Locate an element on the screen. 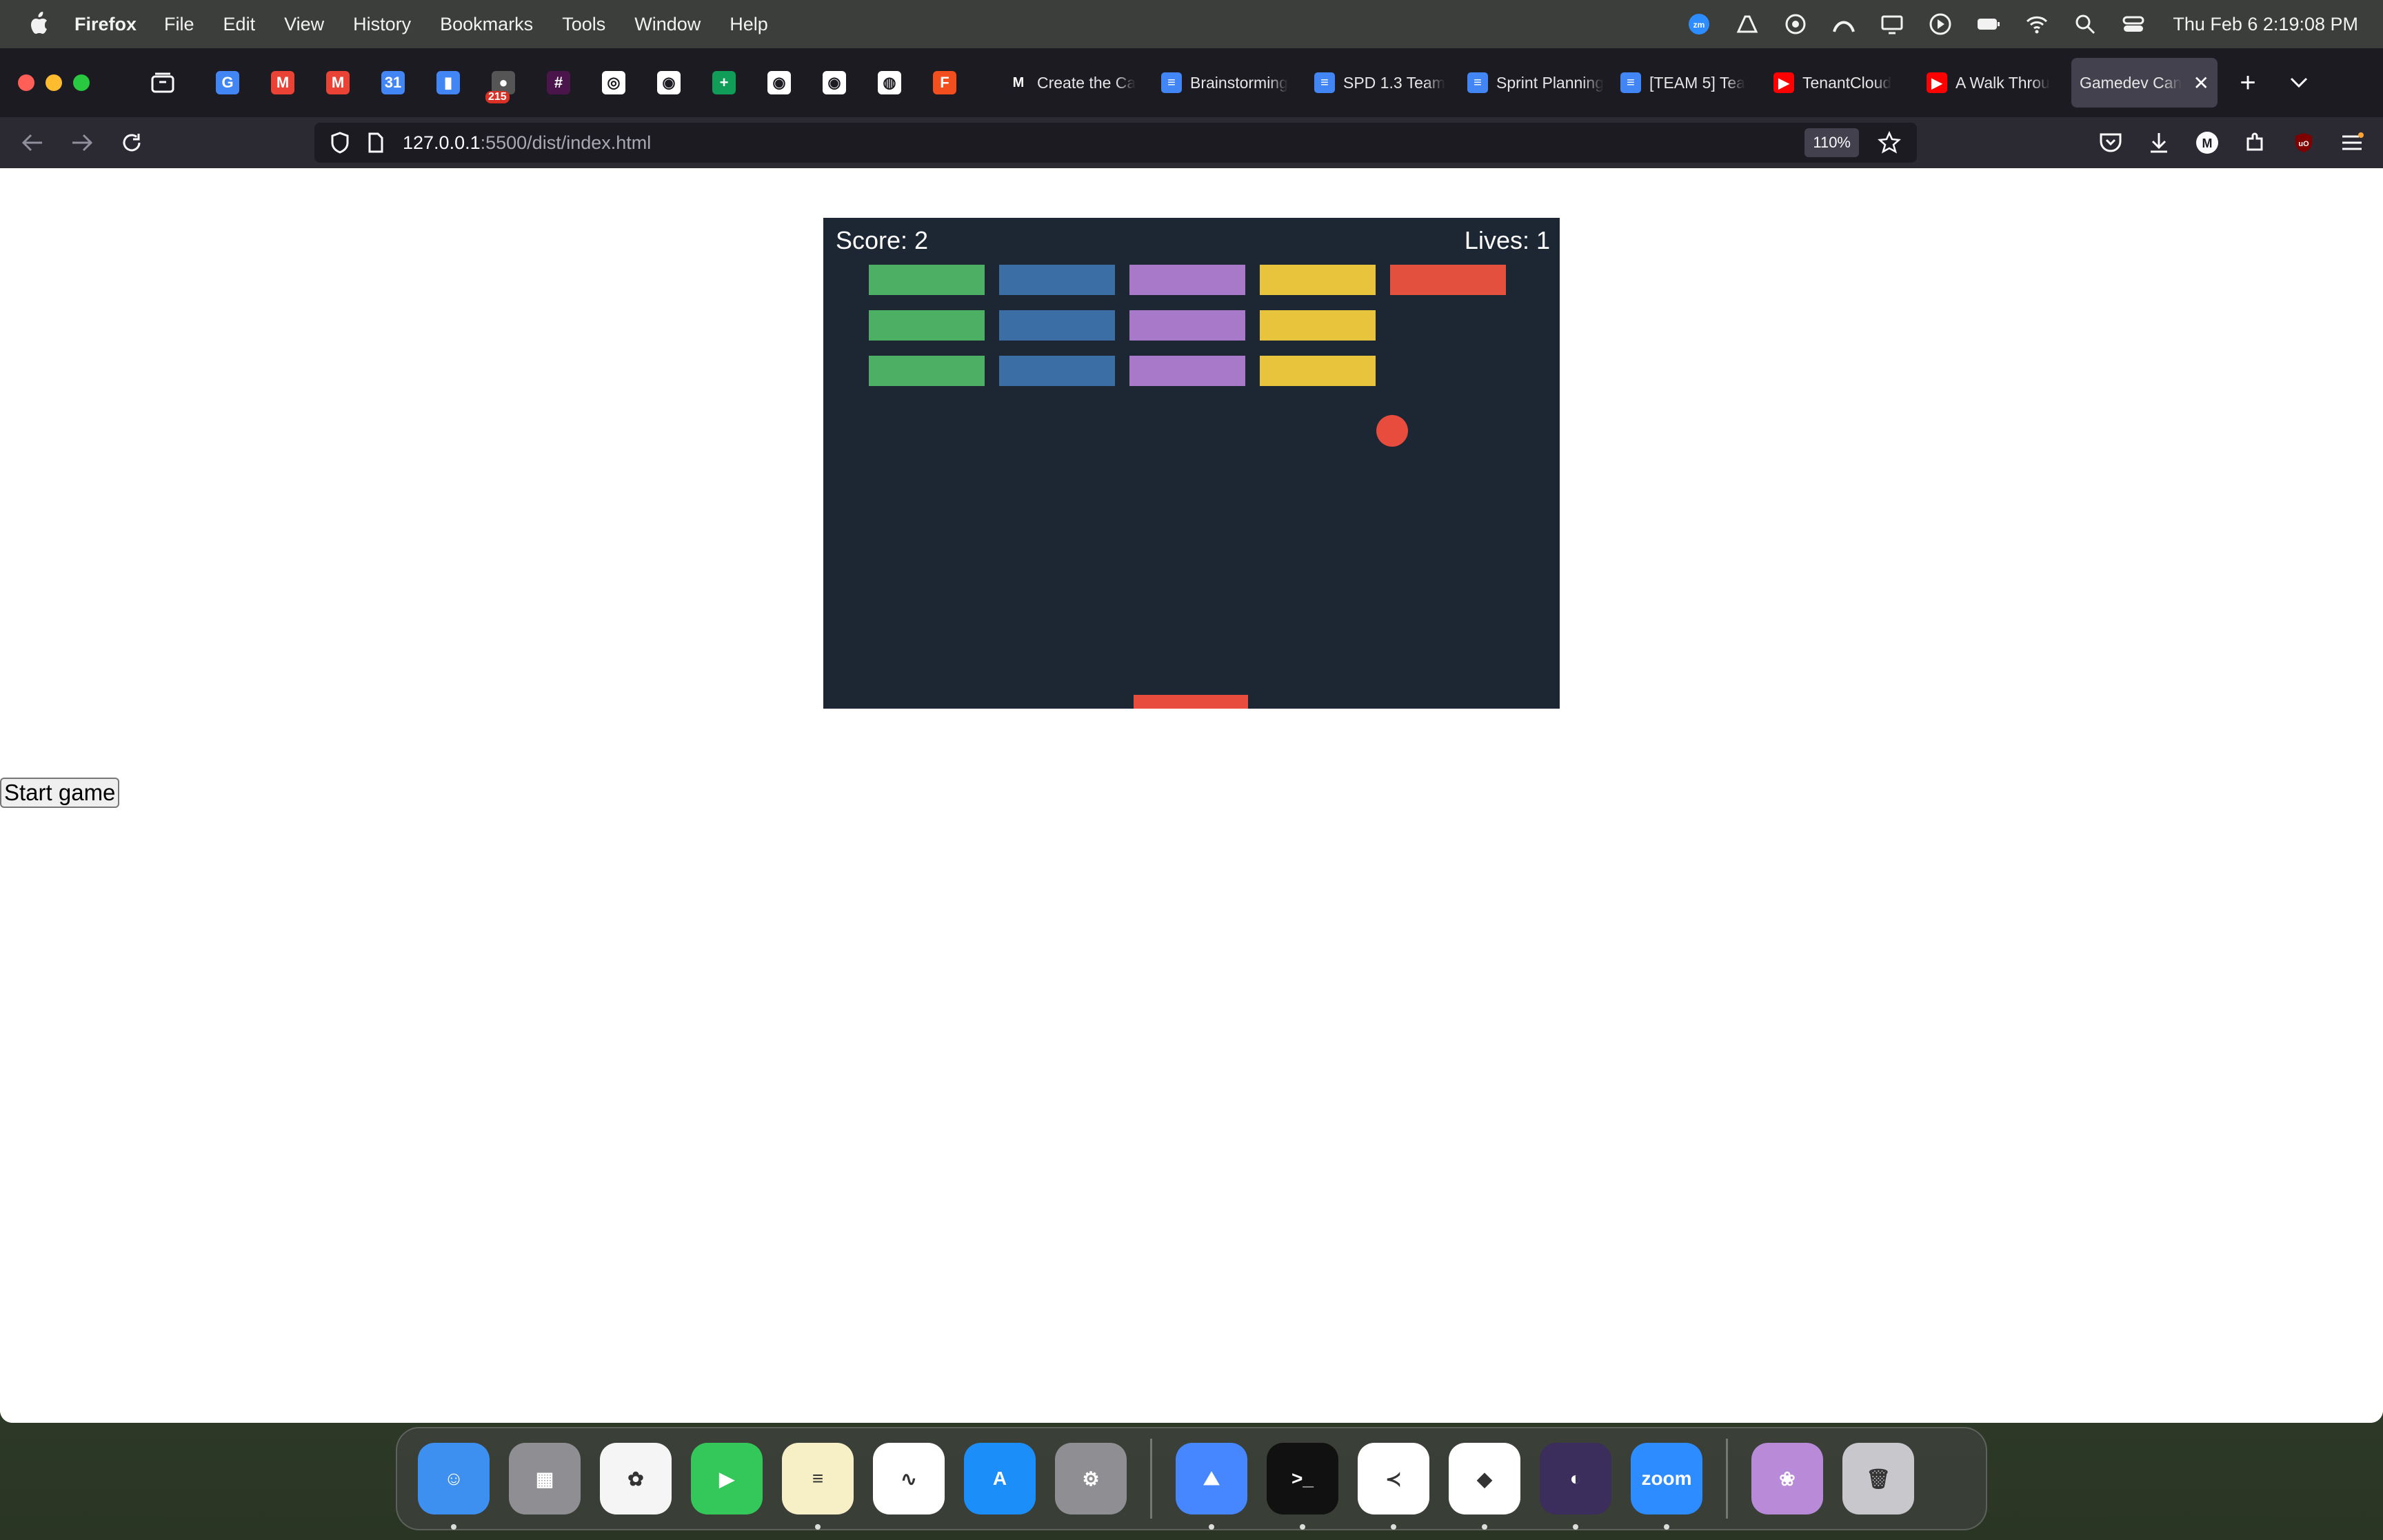 The width and height of the screenshot is (2383, 1540). tab: ≡ Brainstorming is located at coordinates (1229, 83).